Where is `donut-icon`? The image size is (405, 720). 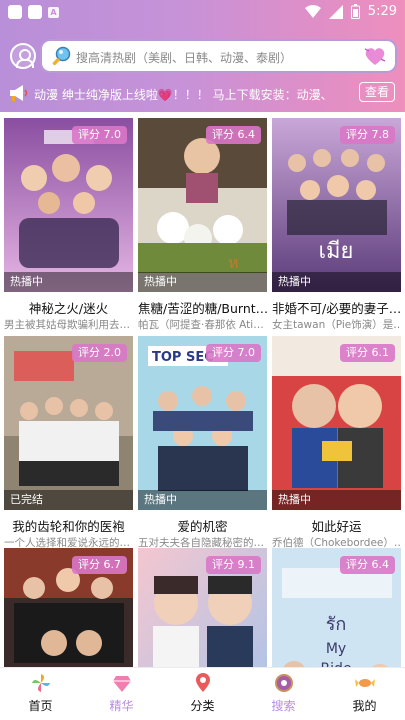
donut-icon is located at coordinates (283, 683).